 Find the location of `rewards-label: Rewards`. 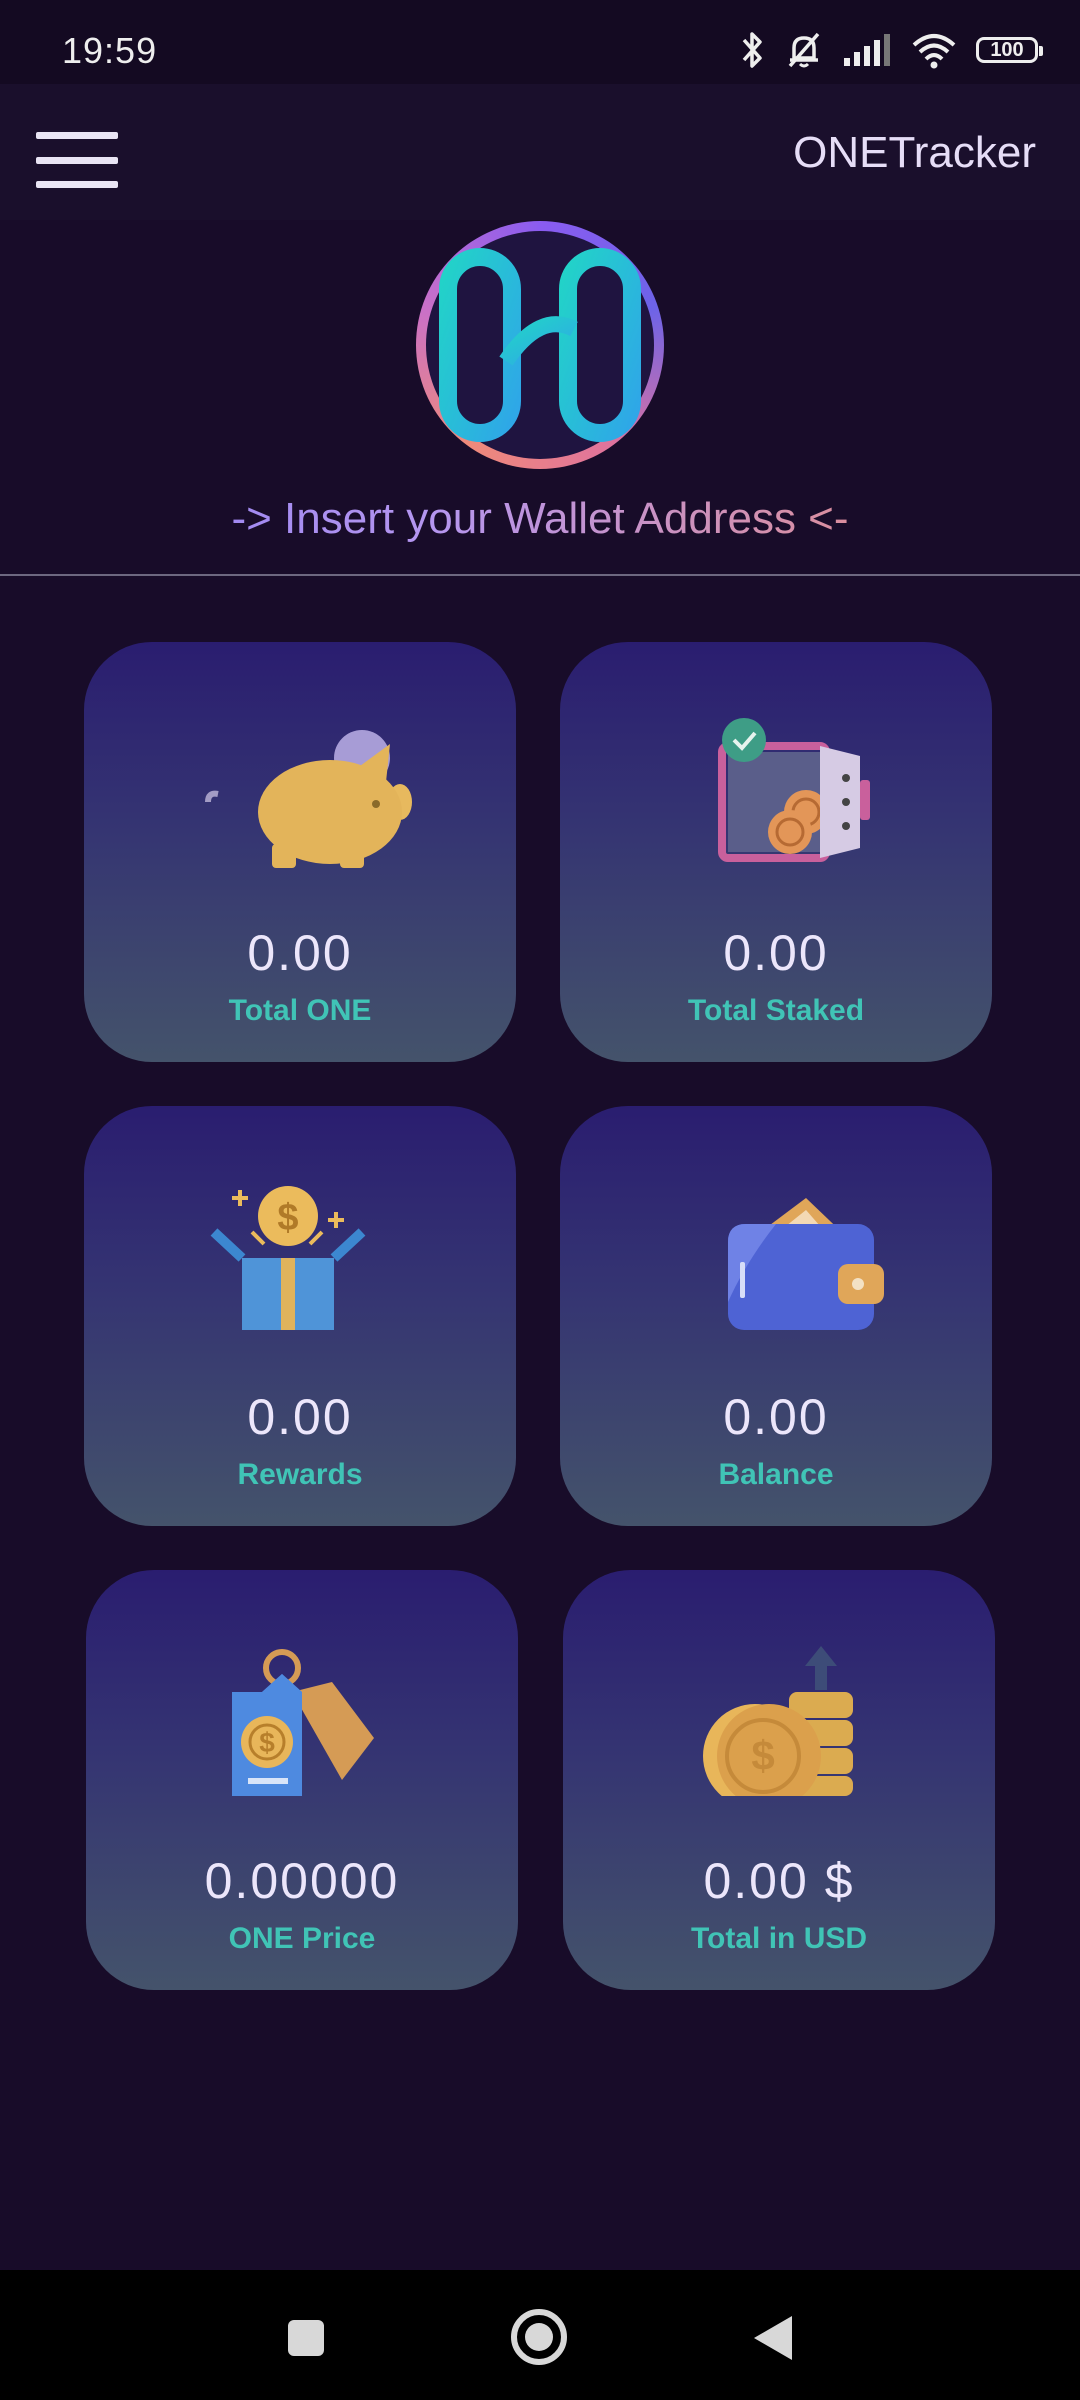

rewards-label: Rewards is located at coordinates (300, 1474).